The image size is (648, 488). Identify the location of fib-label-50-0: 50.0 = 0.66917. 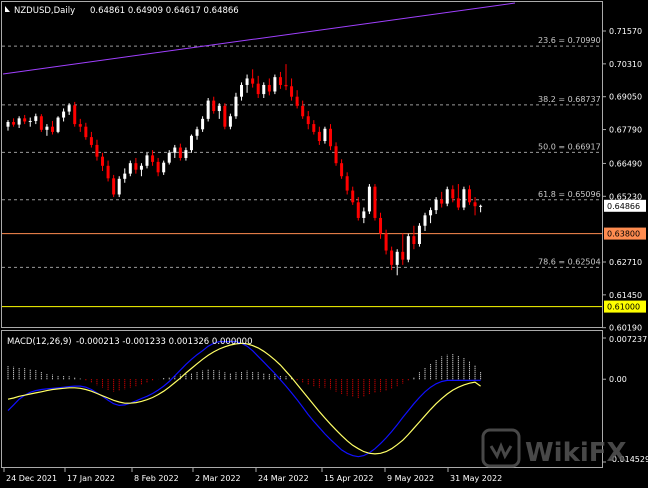
(569, 146).